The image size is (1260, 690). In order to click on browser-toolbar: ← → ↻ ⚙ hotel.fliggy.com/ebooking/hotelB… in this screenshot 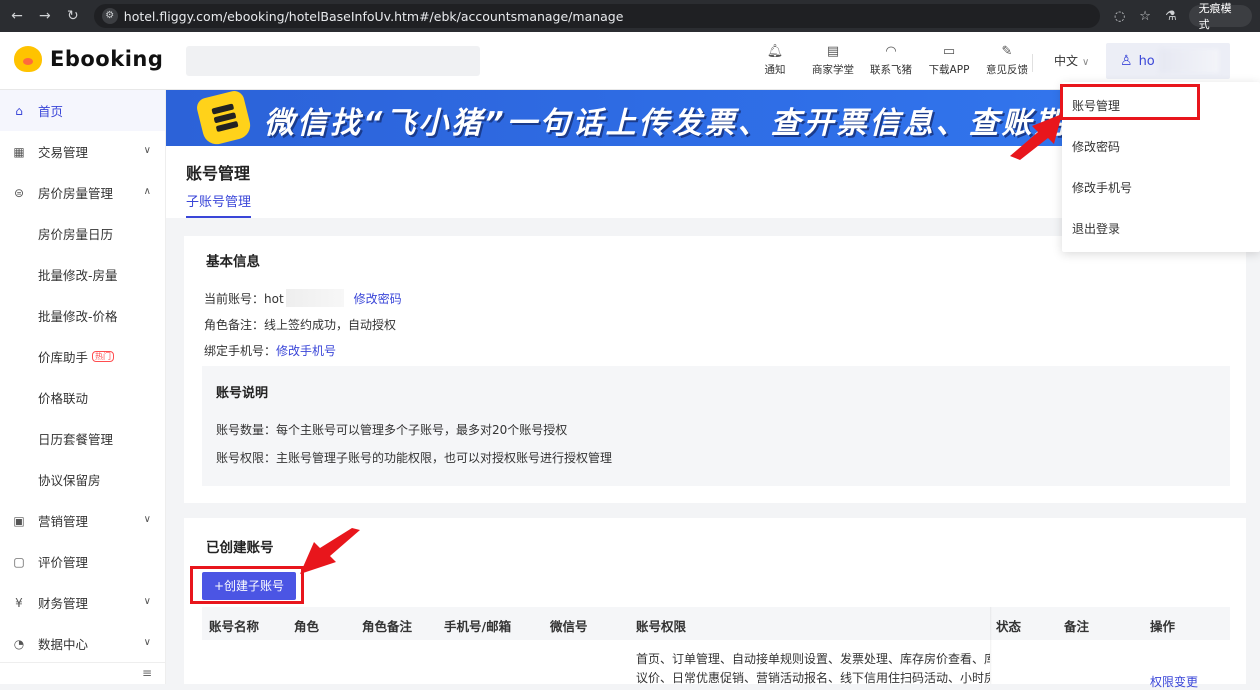, I will do `click(630, 16)`.